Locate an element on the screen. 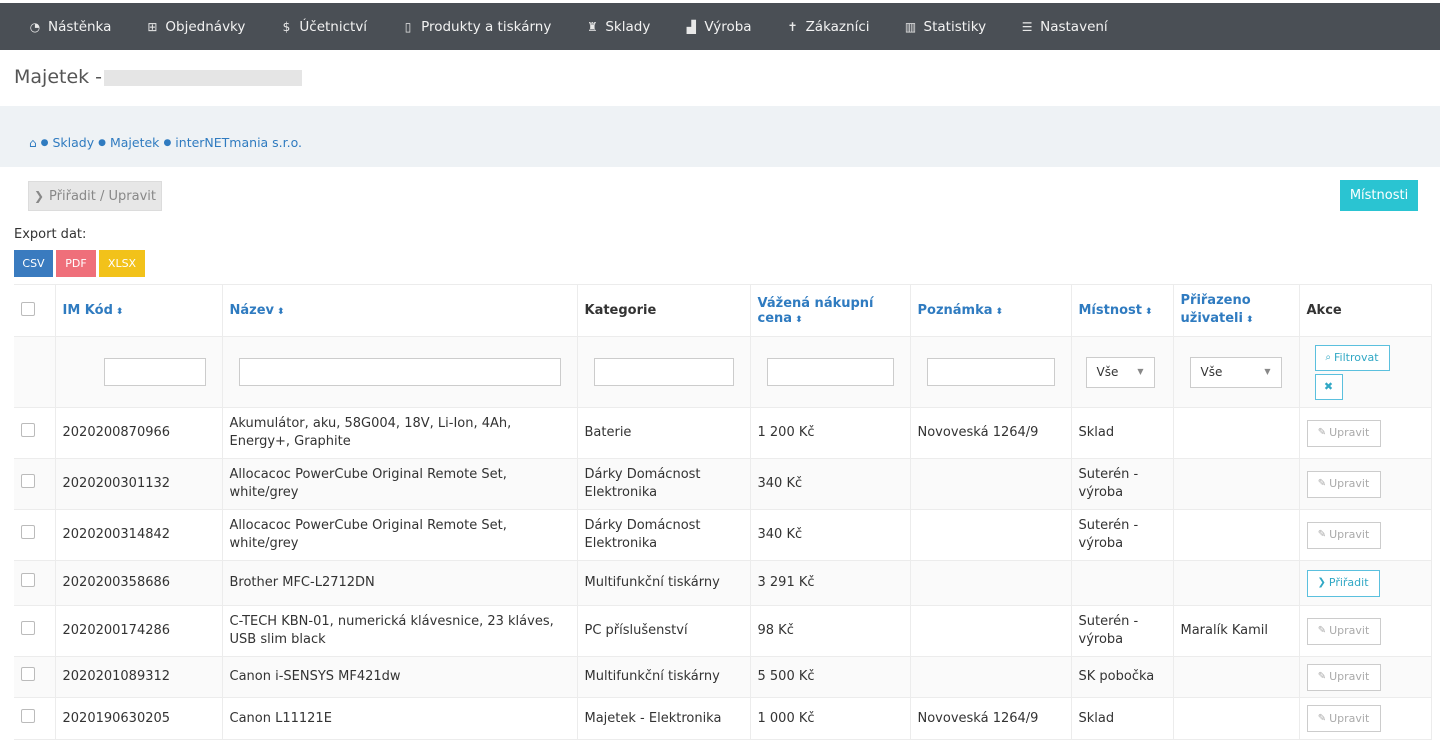 The image size is (1440, 753). cell-category: Majetek - Elektronika is located at coordinates (664, 718).